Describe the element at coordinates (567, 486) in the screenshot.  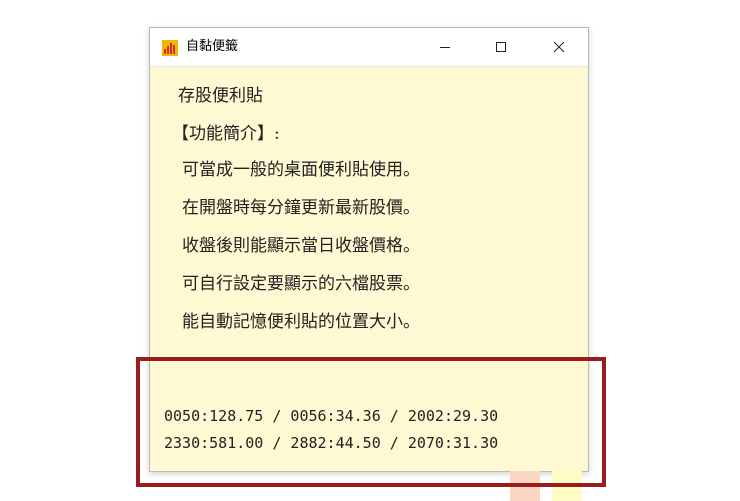
I see `color-swatch-yellow` at that location.